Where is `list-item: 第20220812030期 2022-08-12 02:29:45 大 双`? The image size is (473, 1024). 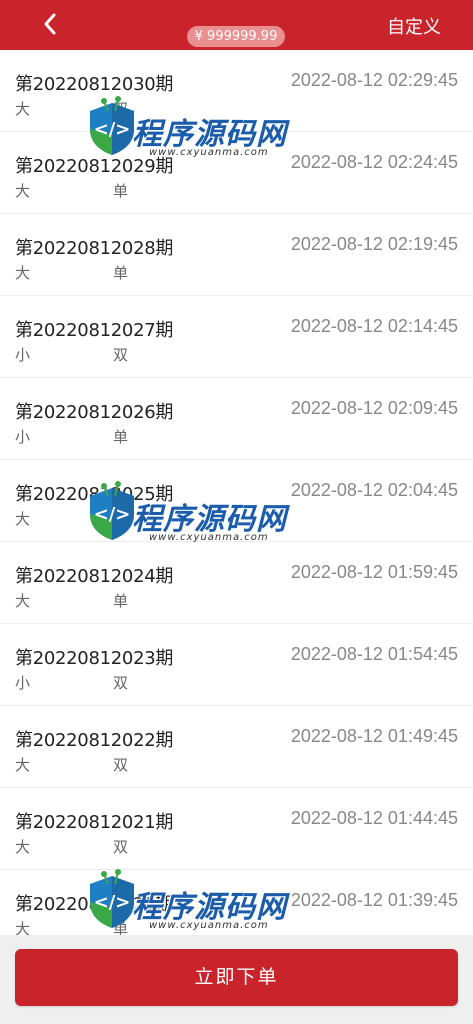 list-item: 第20220812030期 2022-08-12 02:29:45 大 双 is located at coordinates (236, 91).